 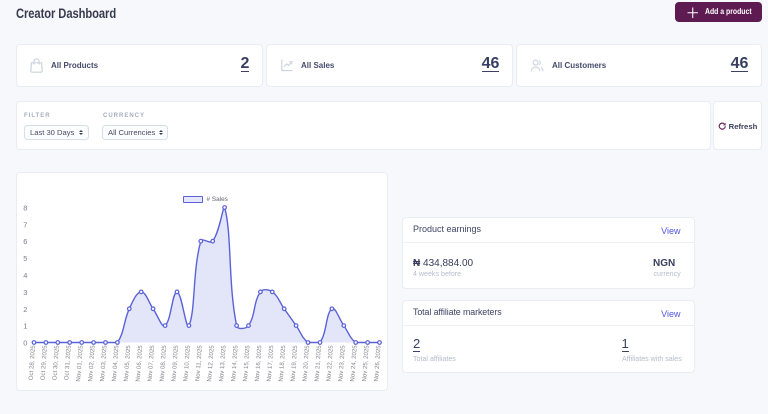 I want to click on svg-text: Nov 01, 2025, so click(x=80, y=363).